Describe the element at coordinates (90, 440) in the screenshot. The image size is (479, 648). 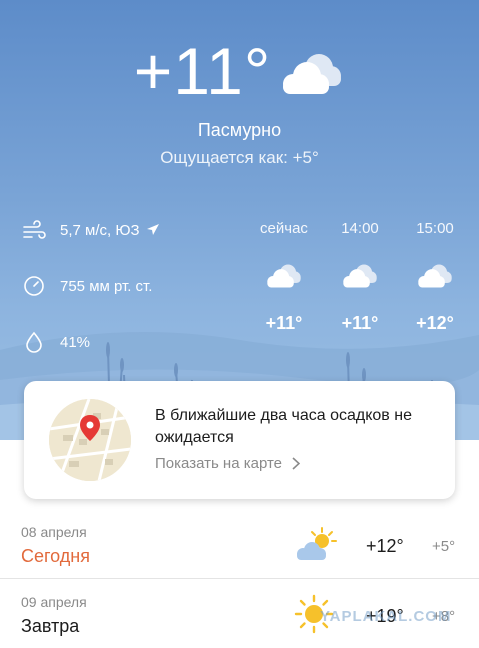
I see `map-thumbnail` at that location.